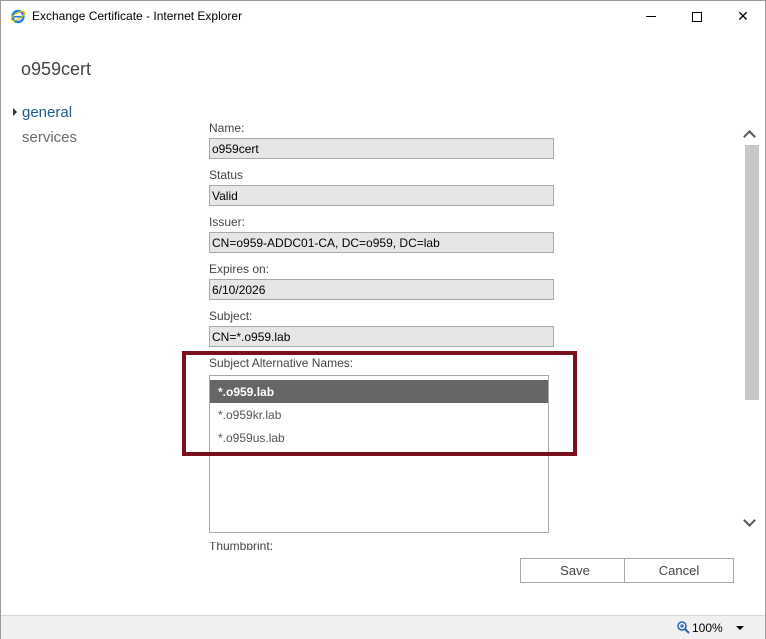 Image resolution: width=766 pixels, height=639 pixels. I want to click on cancel-button: Cancel, so click(679, 570).